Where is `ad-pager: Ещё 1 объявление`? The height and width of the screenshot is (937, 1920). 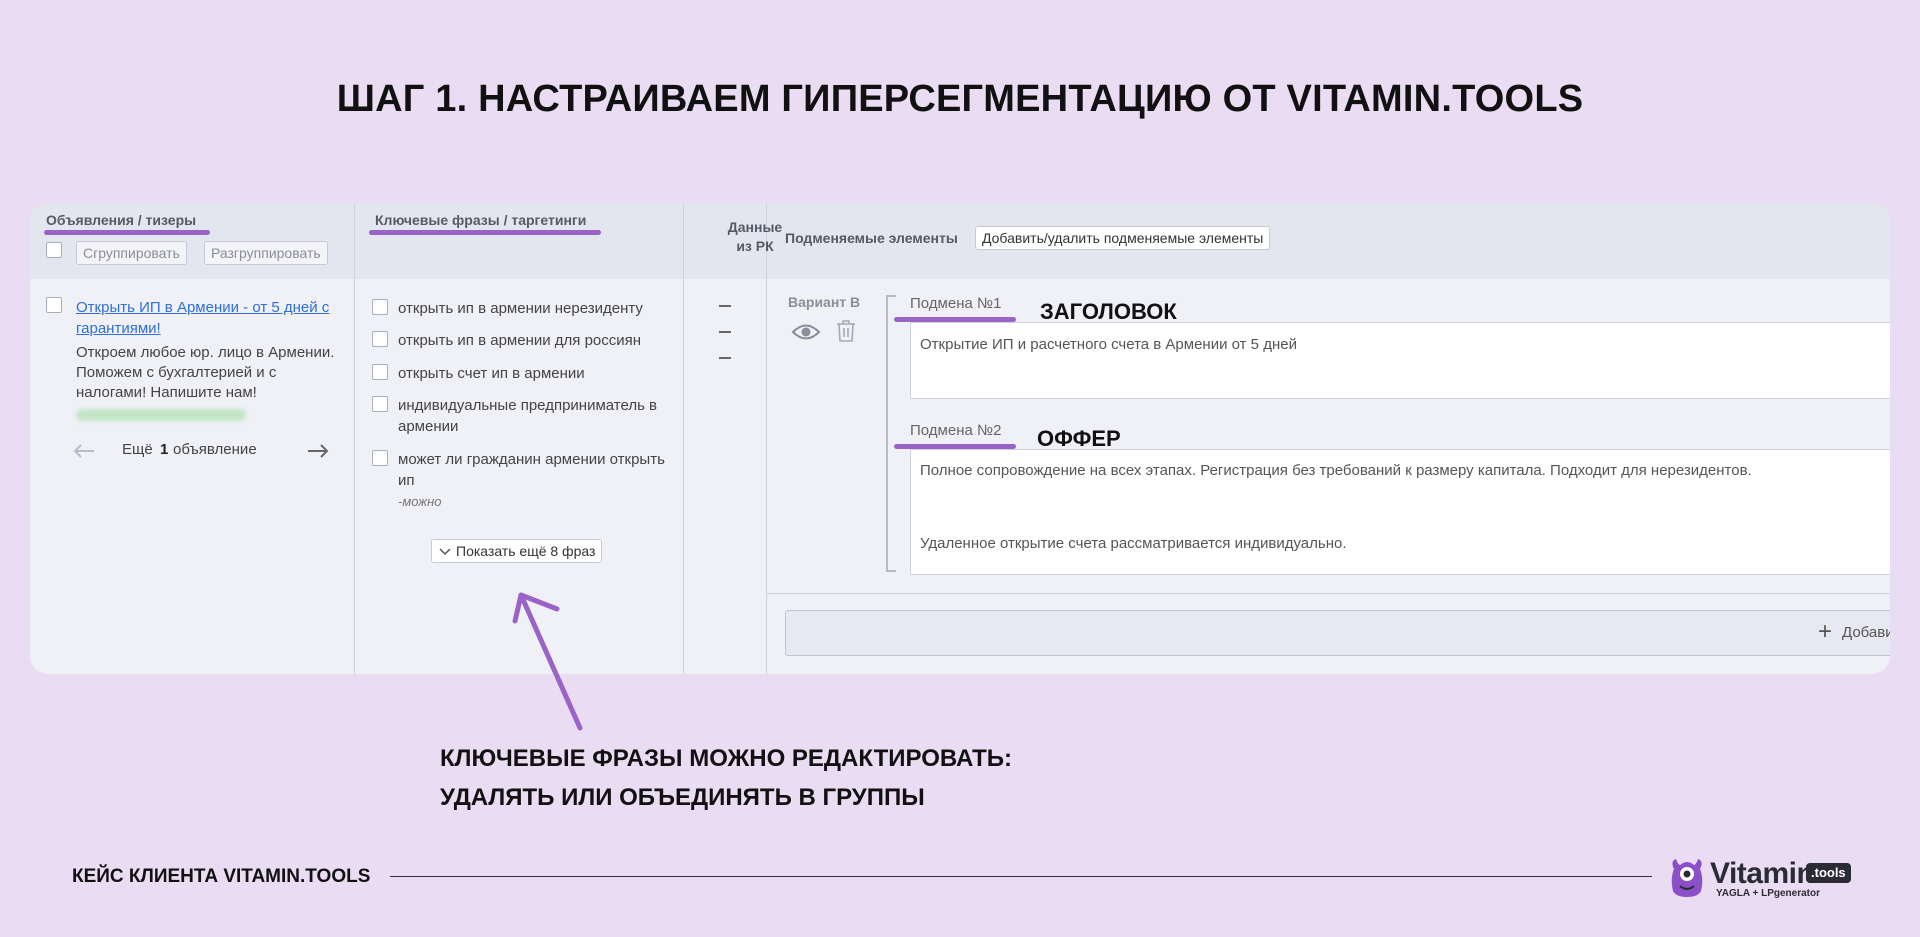
ad-pager: Ещё 1 объявление is located at coordinates (202, 451).